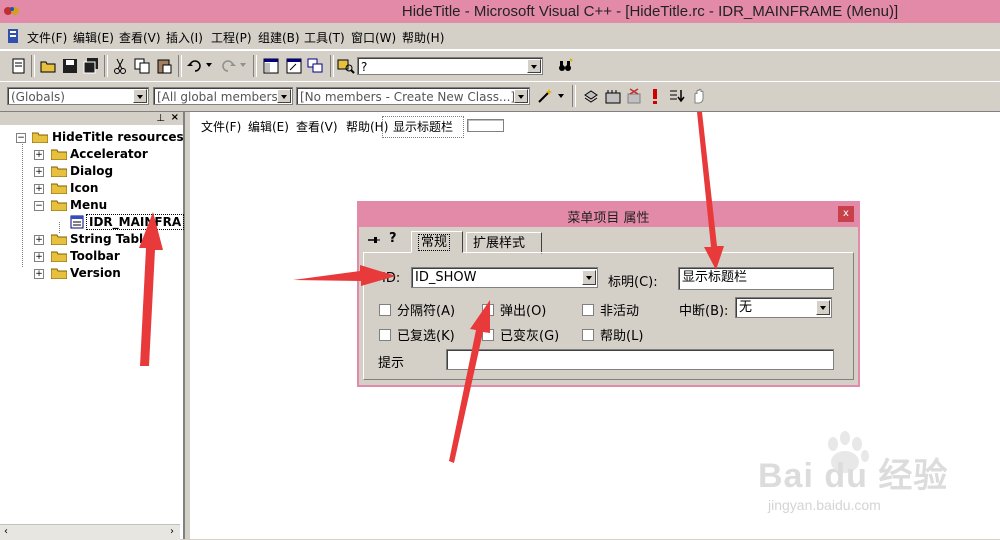 The height and width of the screenshot is (540, 1000). What do you see at coordinates (160, 118) in the screenshot?
I see `workspace-minimize-icon: ⊥` at bounding box center [160, 118].